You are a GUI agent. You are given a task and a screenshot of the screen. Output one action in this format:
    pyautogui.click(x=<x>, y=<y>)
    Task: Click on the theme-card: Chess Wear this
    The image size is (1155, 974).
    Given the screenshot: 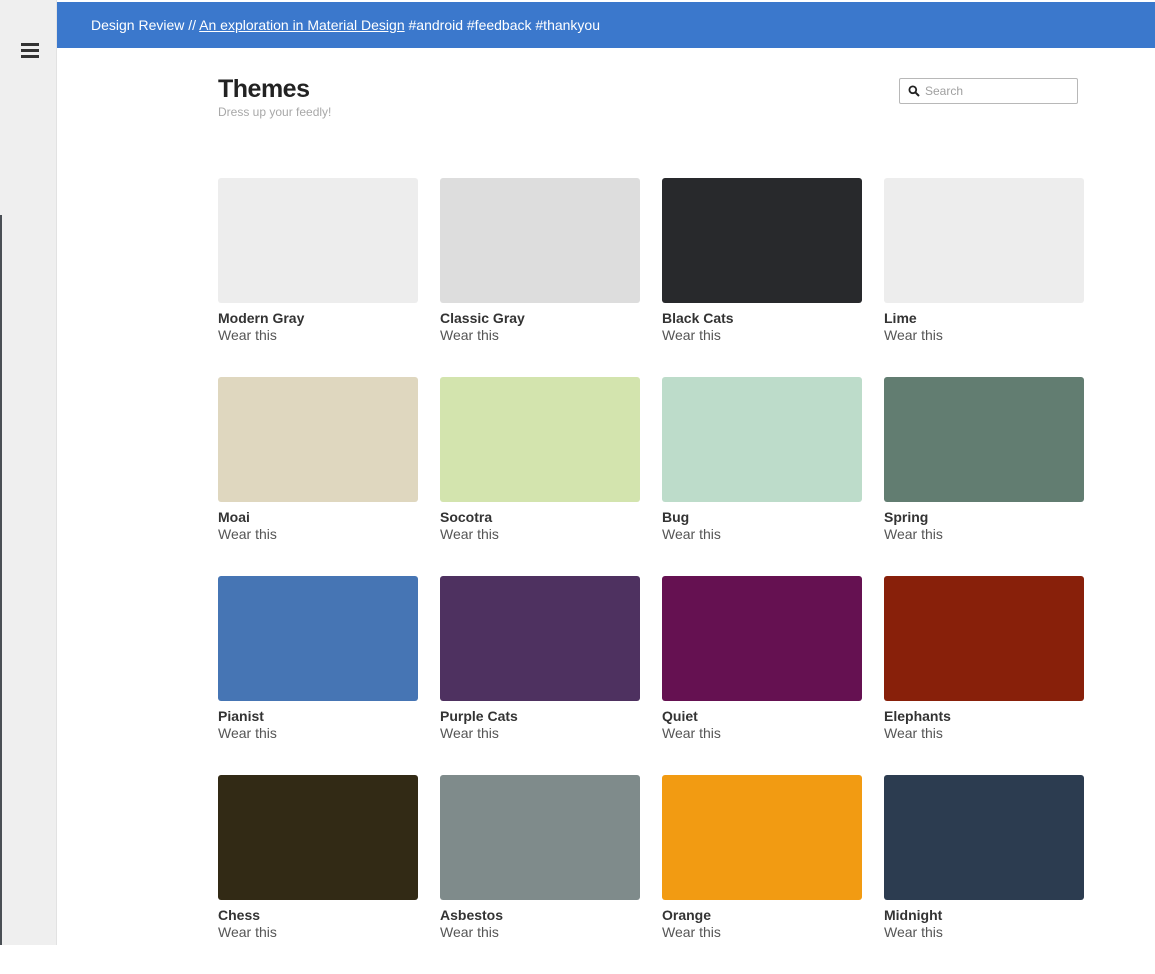 What is the action you would take?
    pyautogui.click(x=318, y=874)
    